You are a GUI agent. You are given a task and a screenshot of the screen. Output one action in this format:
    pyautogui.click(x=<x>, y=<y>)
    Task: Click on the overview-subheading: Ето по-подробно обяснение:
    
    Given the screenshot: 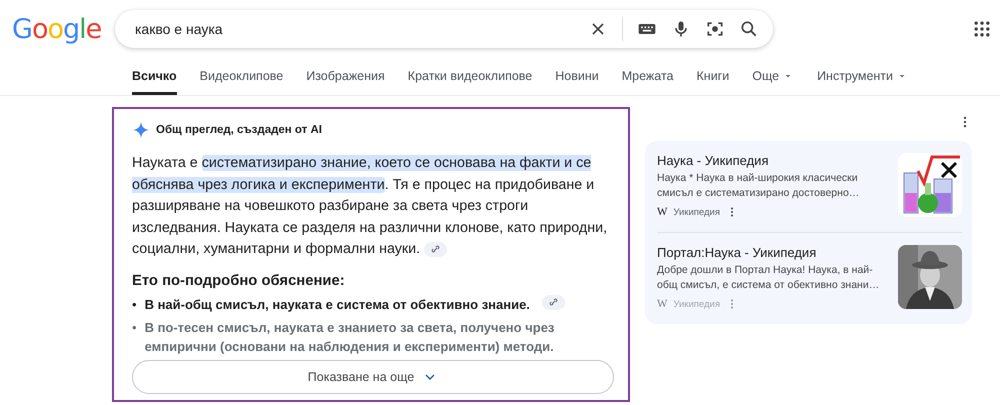 What is the action you would take?
    pyautogui.click(x=239, y=280)
    